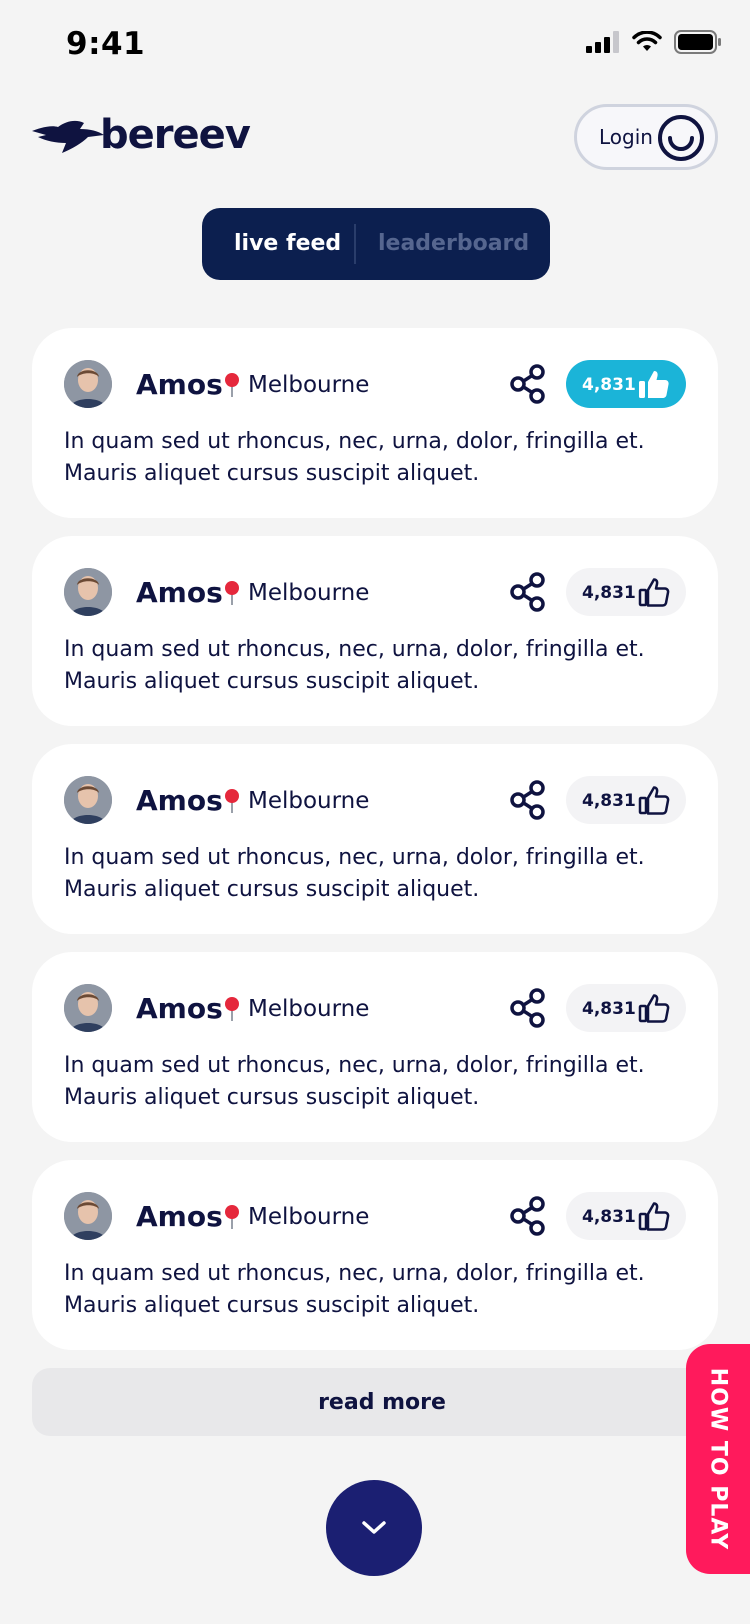  I want to click on login-label: Login, so click(626, 137).